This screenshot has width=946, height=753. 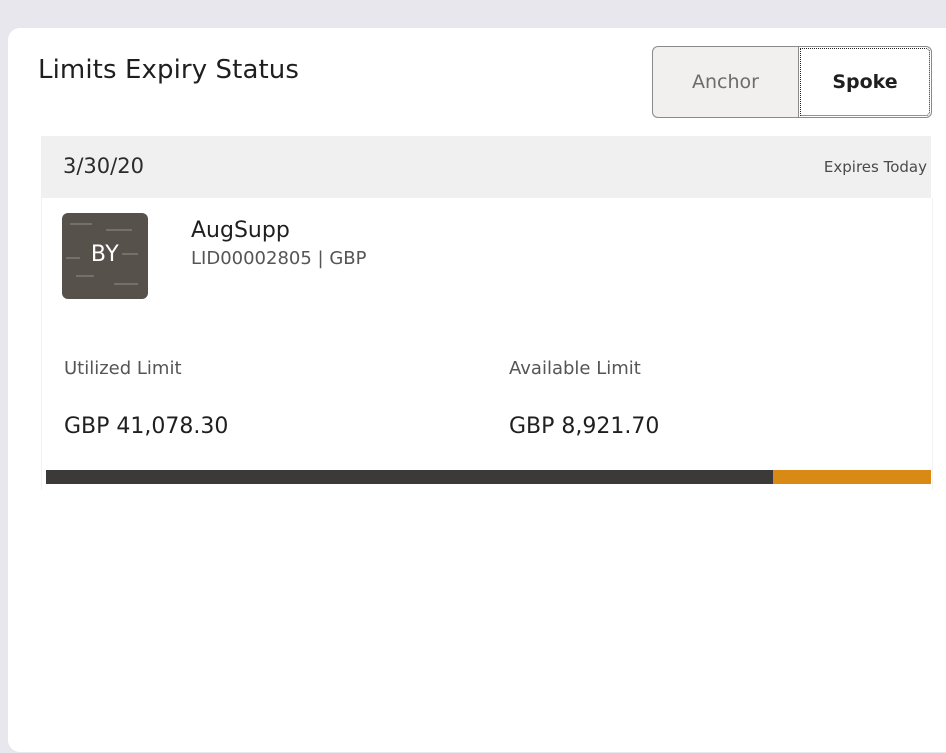 I want to click on expiry-date: 3/30/20, so click(x=103, y=166).